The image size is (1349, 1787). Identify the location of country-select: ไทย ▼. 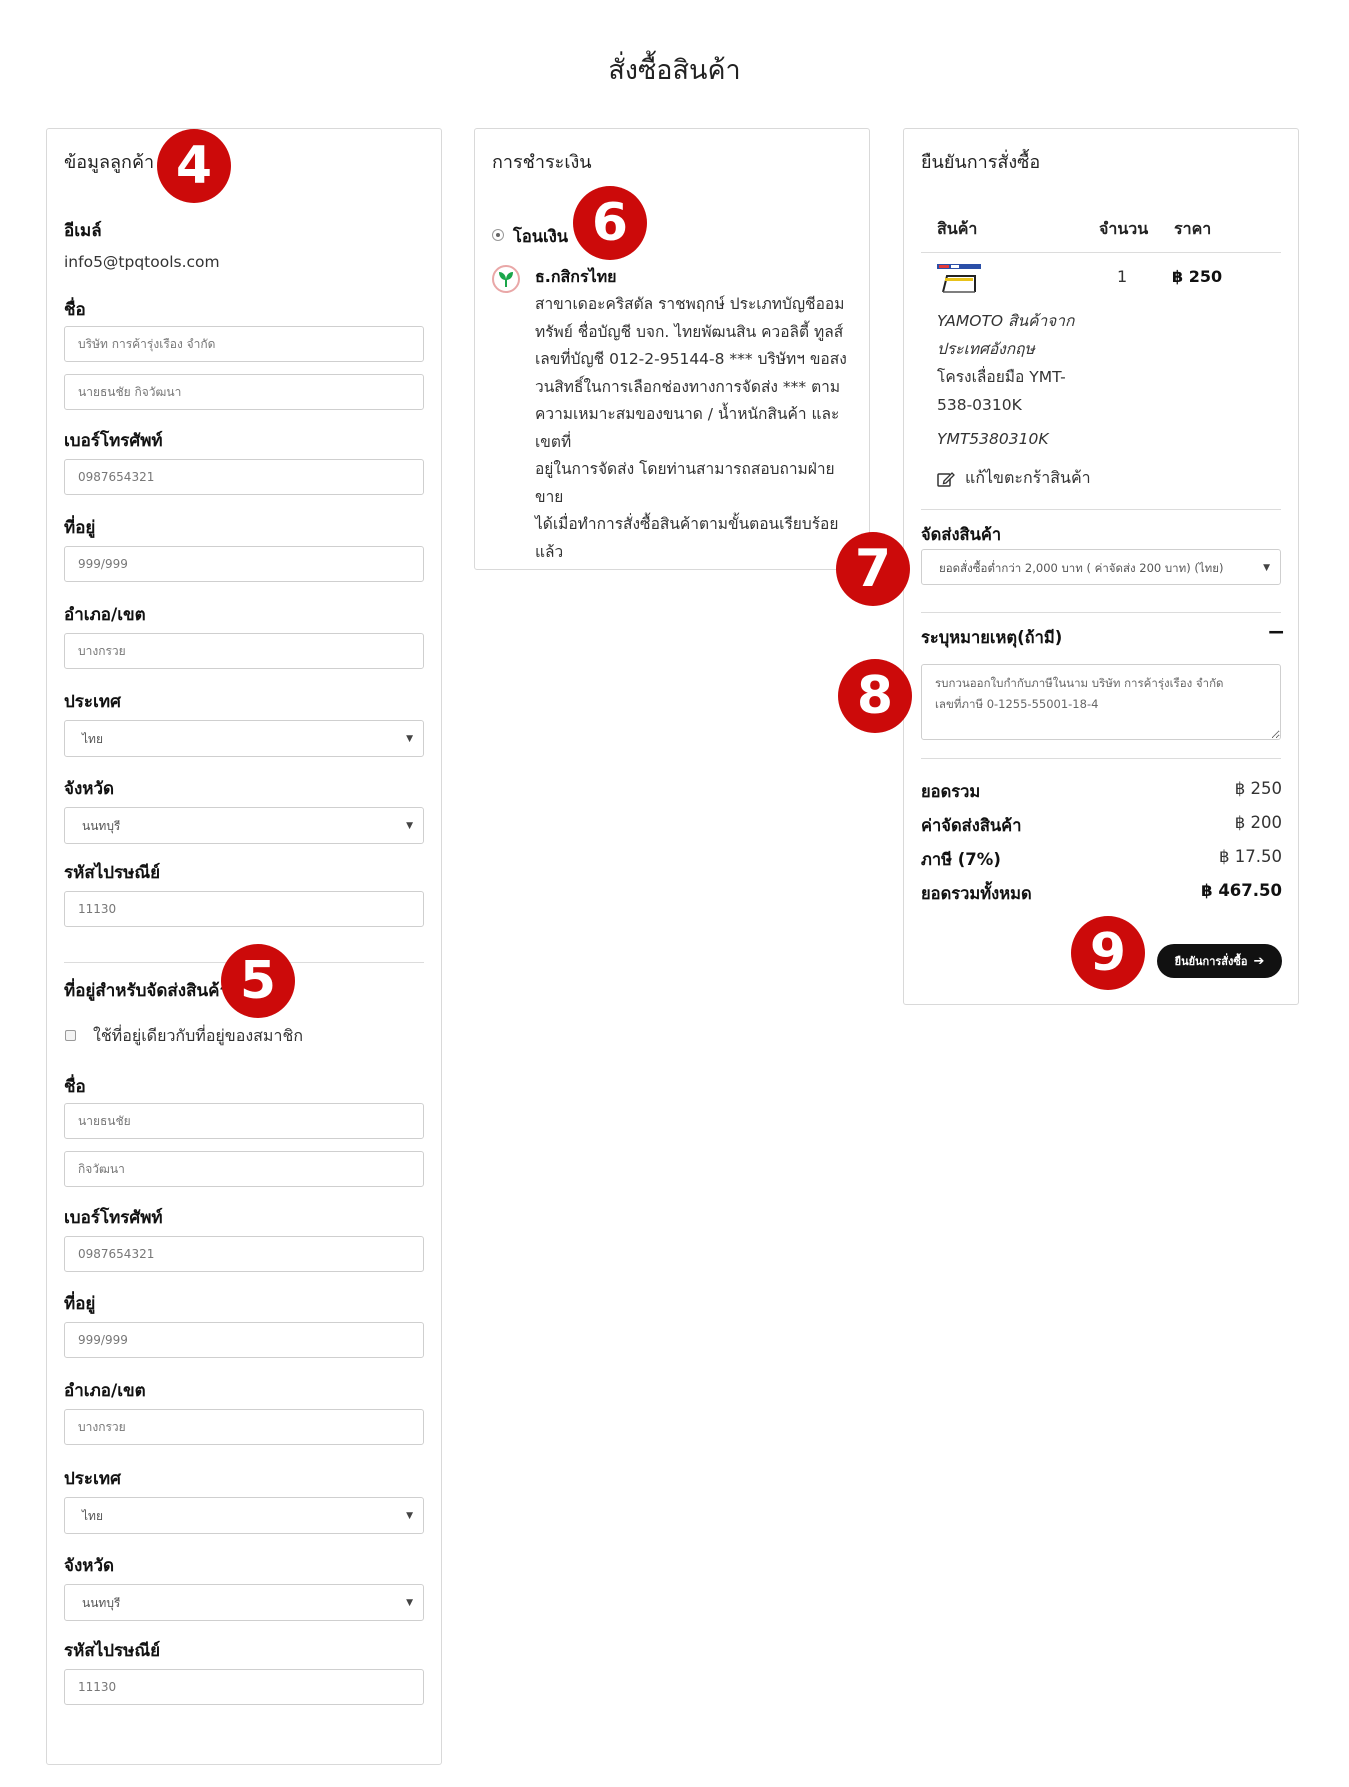
(244, 738).